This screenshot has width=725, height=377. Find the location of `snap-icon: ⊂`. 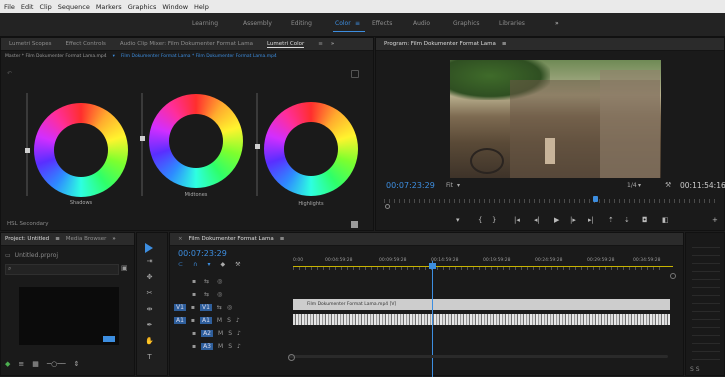

snap-icon: ⊂ is located at coordinates (180, 264).